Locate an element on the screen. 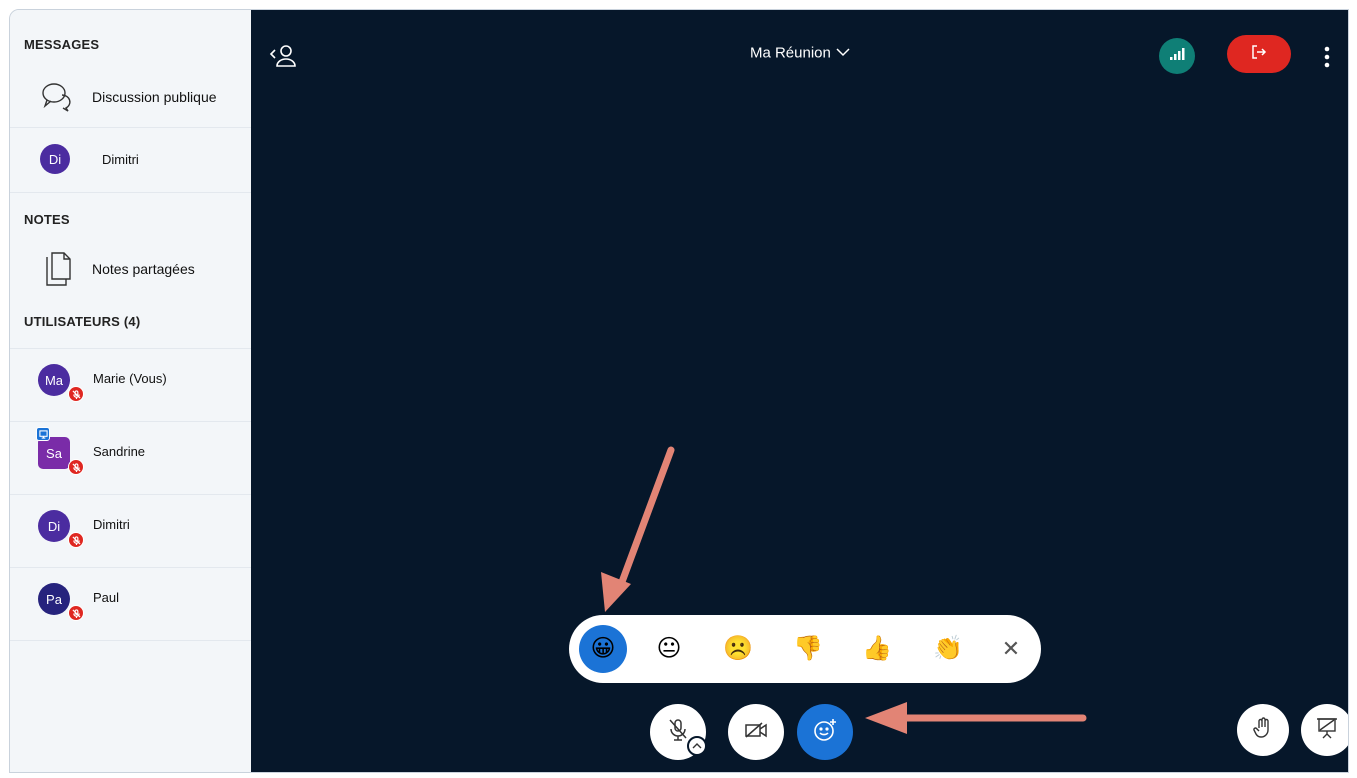  leave-meeting-button is located at coordinates (1259, 54).